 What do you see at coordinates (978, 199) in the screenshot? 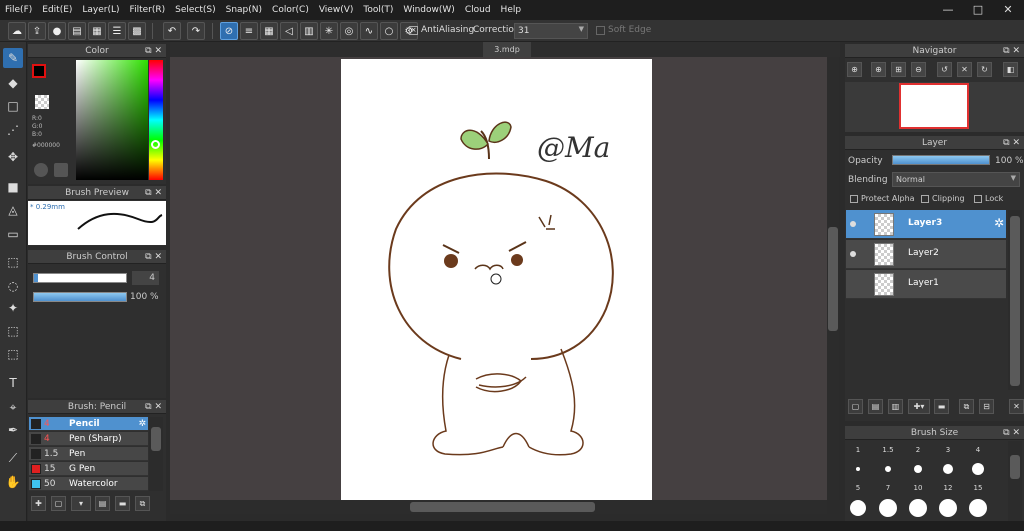
I see `lock-checkbox` at bounding box center [978, 199].